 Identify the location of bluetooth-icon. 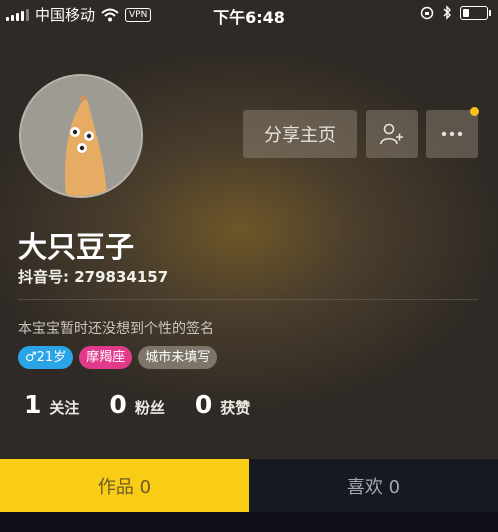
(447, 12).